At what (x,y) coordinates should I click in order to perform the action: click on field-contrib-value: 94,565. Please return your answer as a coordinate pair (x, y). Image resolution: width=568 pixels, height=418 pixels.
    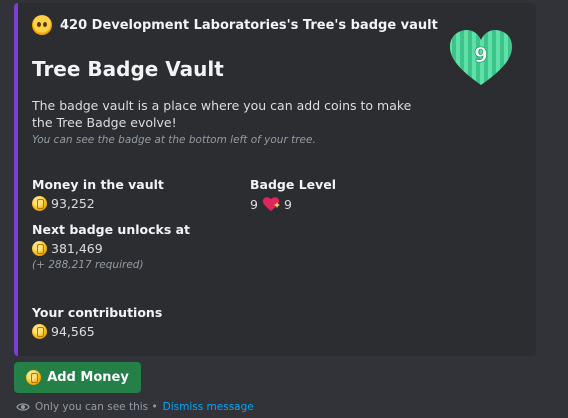
    Looking at the image, I should click on (73, 331).